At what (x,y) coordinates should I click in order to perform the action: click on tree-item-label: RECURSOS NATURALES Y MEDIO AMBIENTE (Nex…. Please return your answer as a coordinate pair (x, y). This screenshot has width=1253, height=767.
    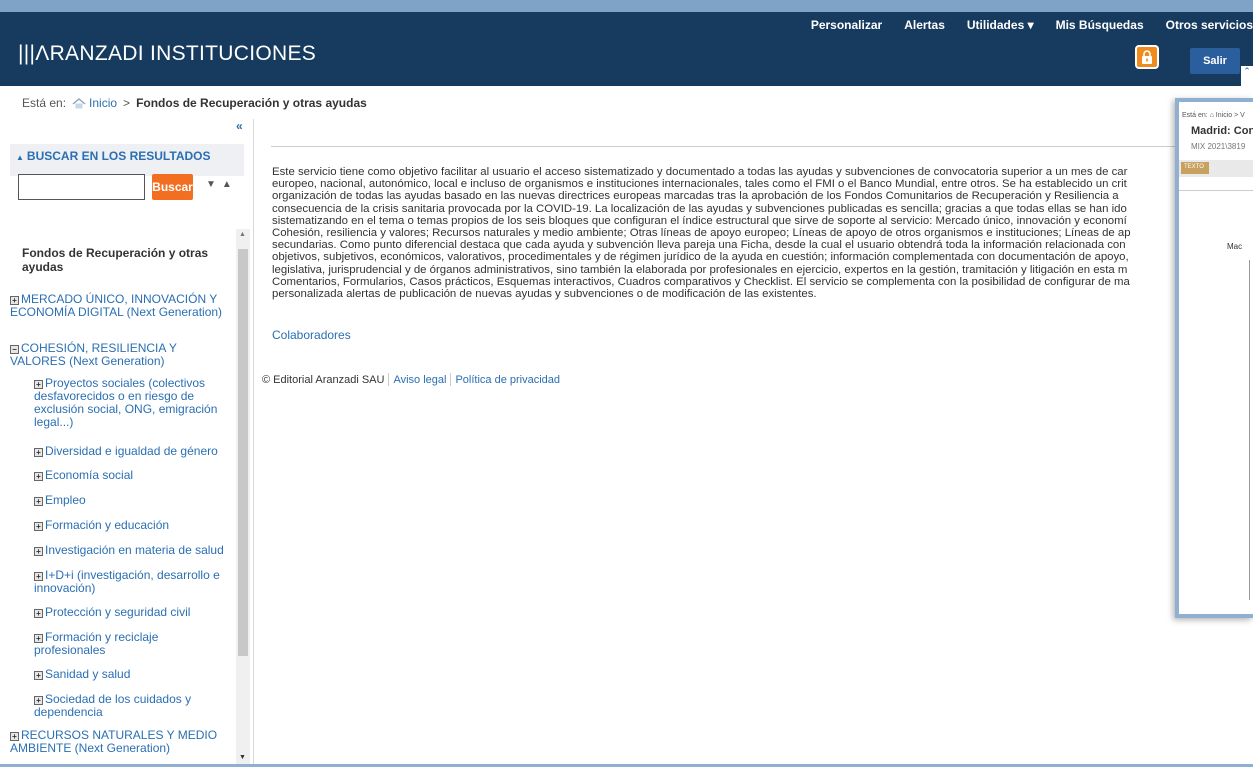
    Looking at the image, I should click on (113, 741).